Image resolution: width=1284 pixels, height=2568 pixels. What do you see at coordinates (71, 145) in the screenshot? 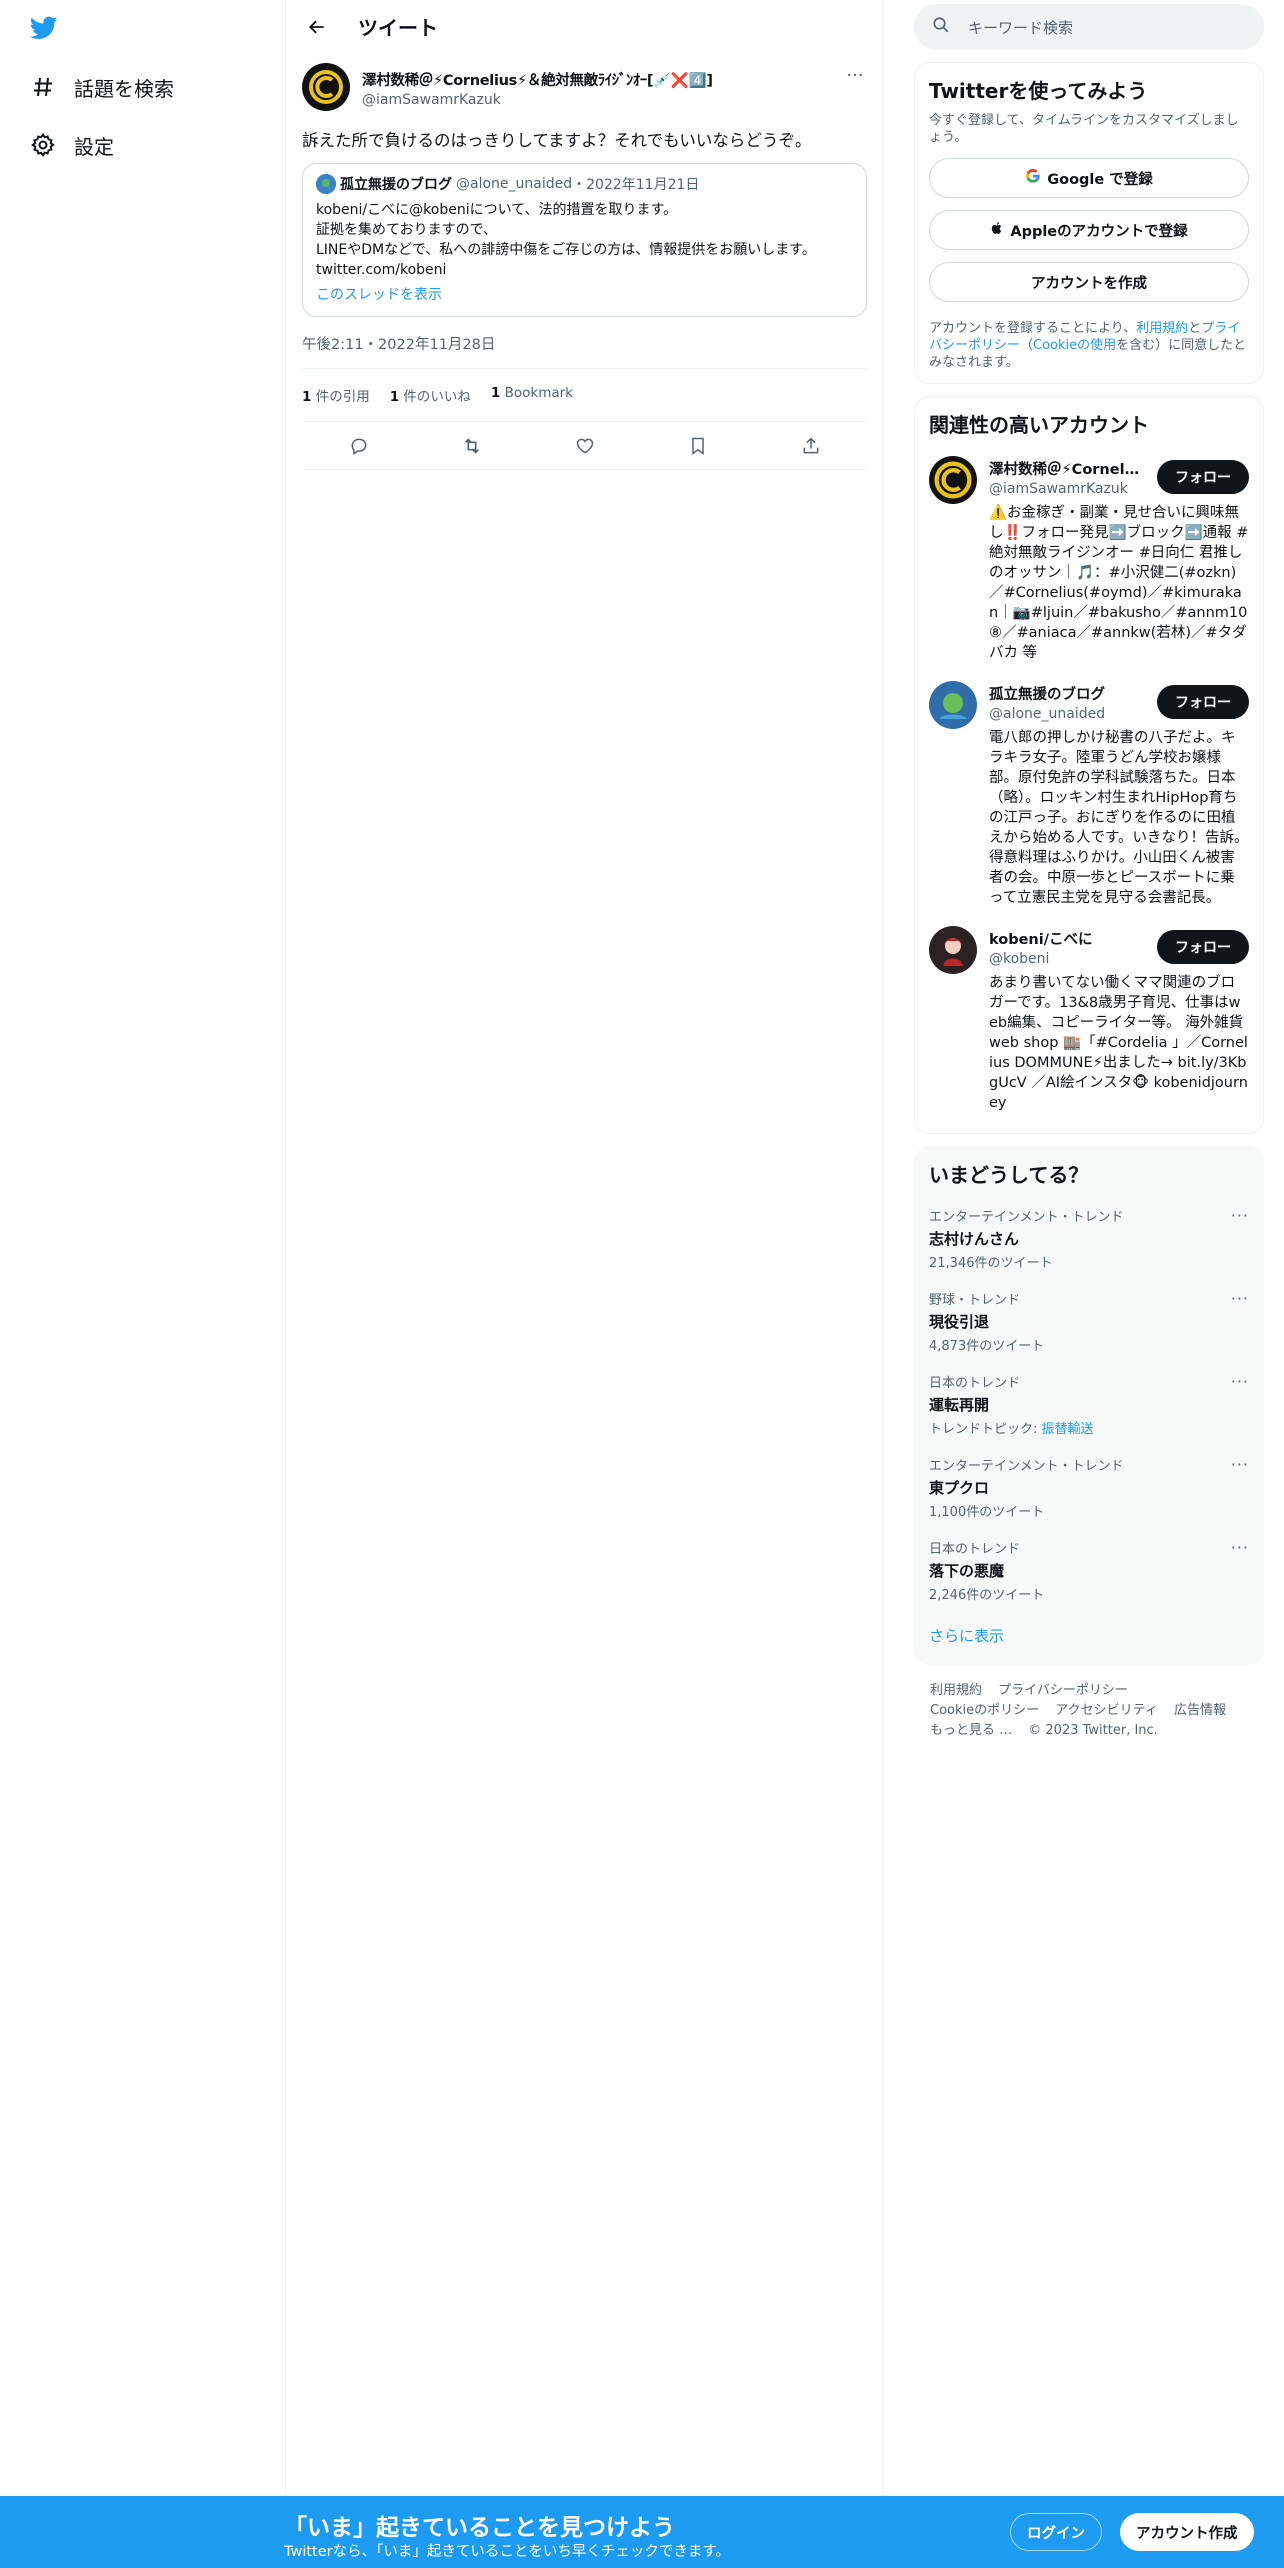
I see `nav-settings: 設定` at bounding box center [71, 145].